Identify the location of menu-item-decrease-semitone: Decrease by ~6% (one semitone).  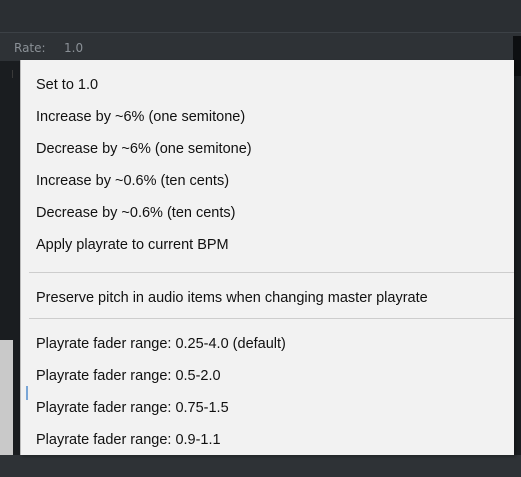
(267, 149).